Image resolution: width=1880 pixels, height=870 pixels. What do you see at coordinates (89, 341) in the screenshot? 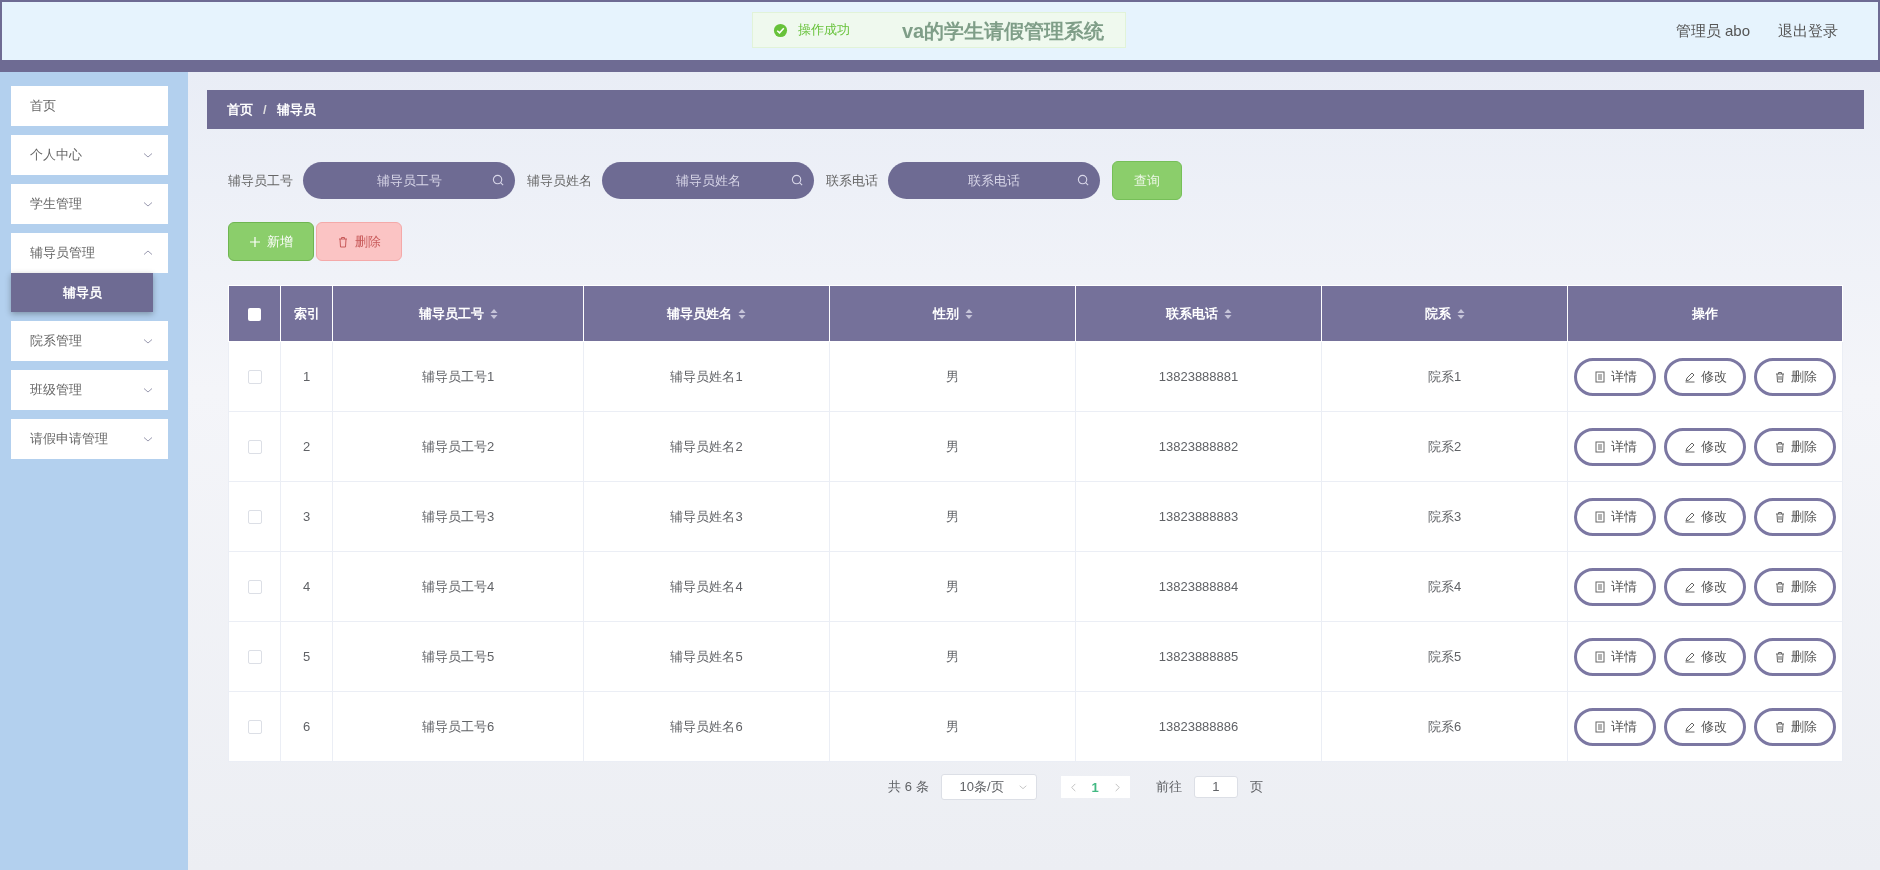
I see `sidebar-item: 院系管理` at bounding box center [89, 341].